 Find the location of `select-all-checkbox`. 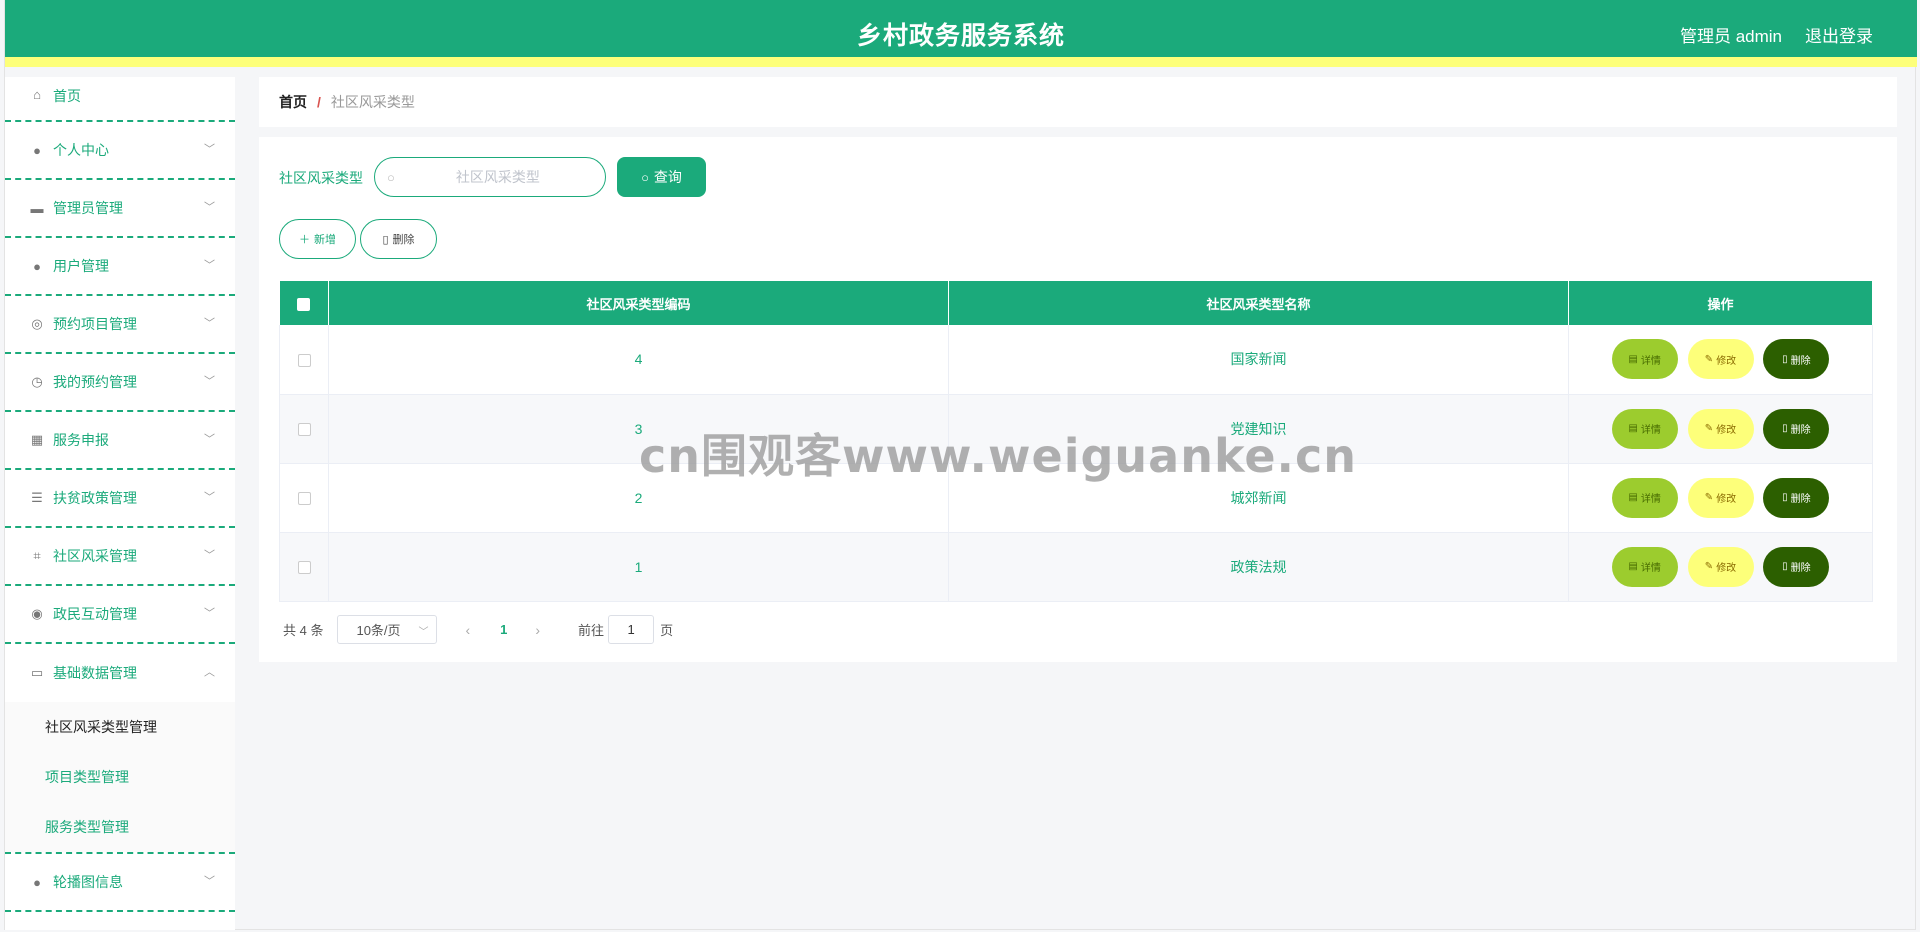

select-all-checkbox is located at coordinates (304, 304).